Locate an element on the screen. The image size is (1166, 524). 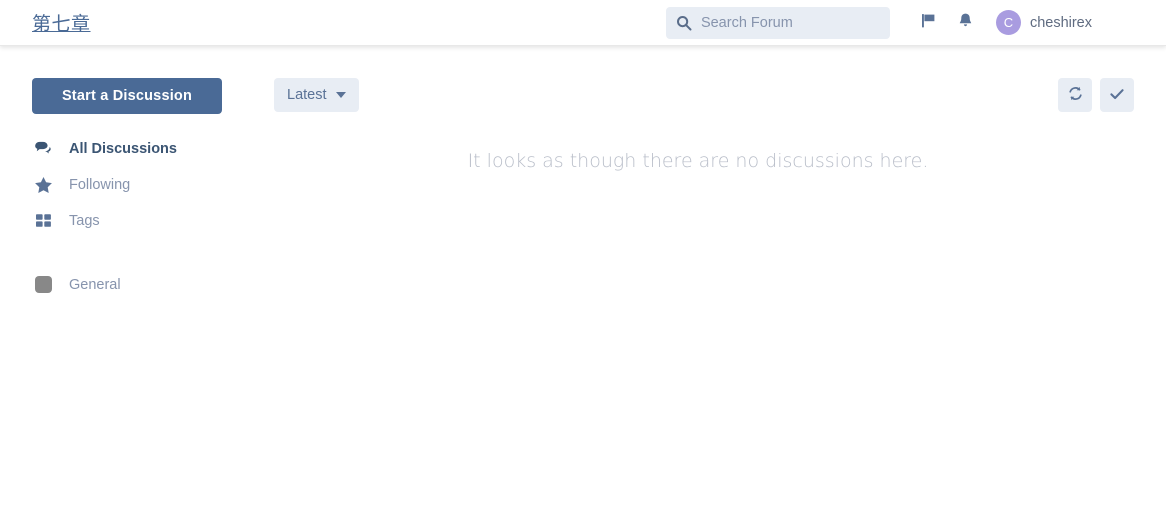
flag-button is located at coordinates (929, 23).